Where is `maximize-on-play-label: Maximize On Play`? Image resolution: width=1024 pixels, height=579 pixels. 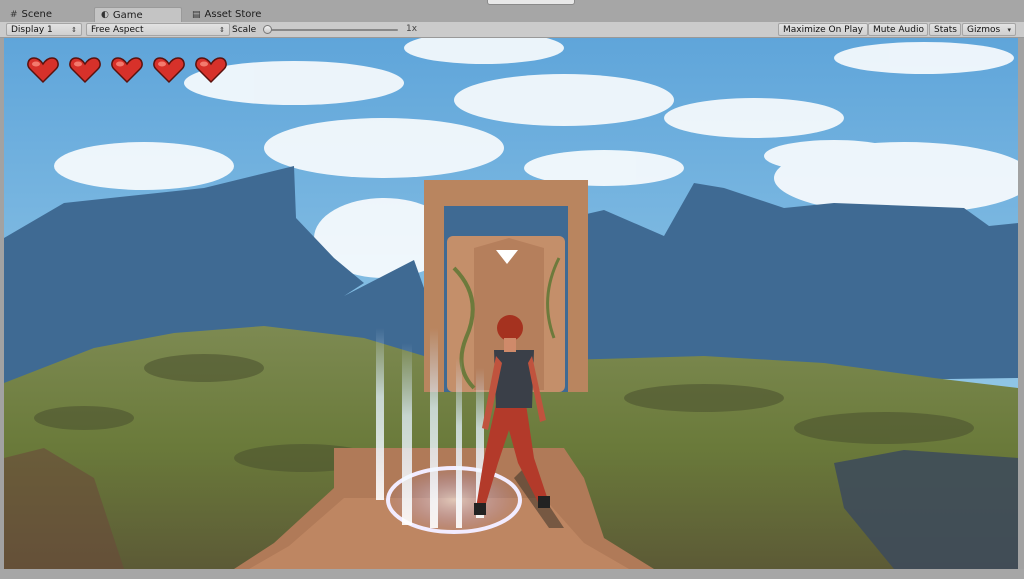
maximize-on-play-label: Maximize On Play is located at coordinates (823, 29).